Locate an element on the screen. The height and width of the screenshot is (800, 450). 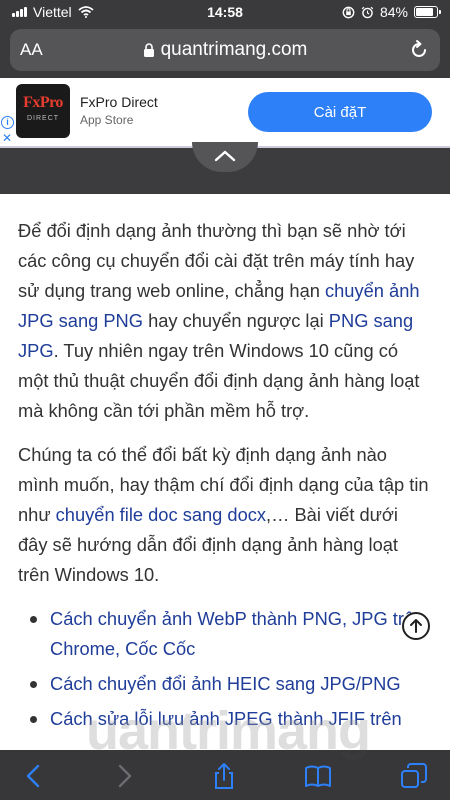
address-bar: AA quantrimang.com is located at coordinates (225, 50).